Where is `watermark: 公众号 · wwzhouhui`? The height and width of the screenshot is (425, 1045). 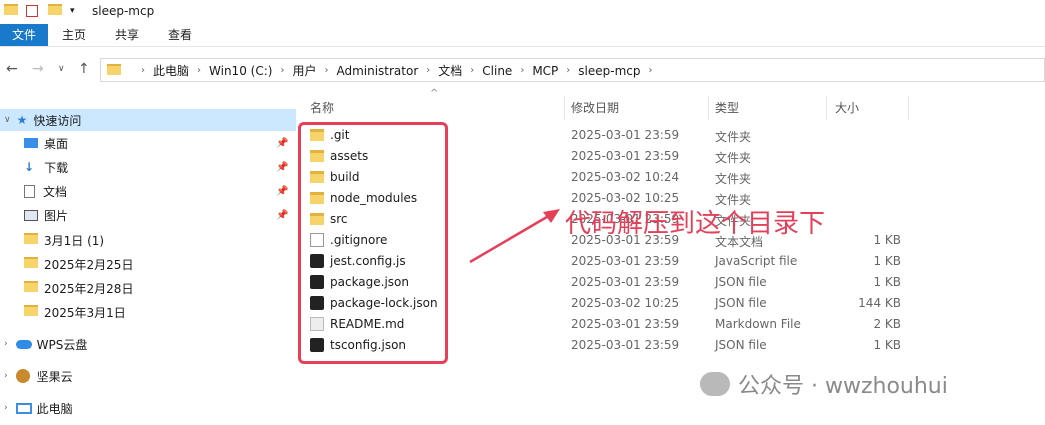
watermark: 公众号 · wwzhouhui is located at coordinates (824, 384).